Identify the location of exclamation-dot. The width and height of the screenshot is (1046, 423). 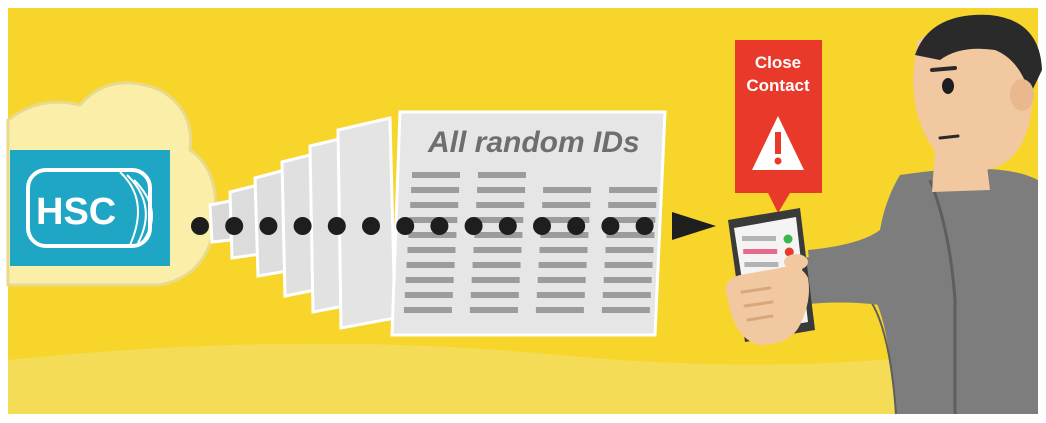
(778, 161).